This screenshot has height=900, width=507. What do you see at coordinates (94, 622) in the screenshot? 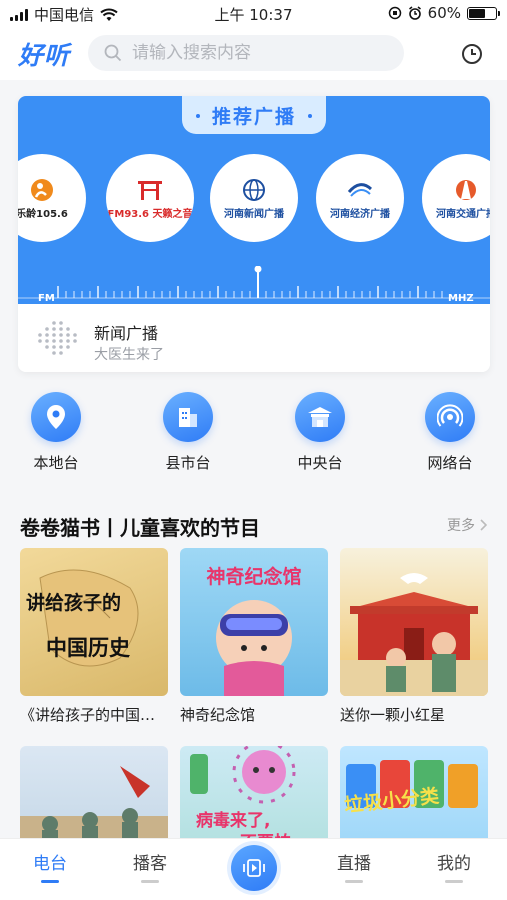
I see `program-cover: 讲给孩子的 中国历史` at bounding box center [94, 622].